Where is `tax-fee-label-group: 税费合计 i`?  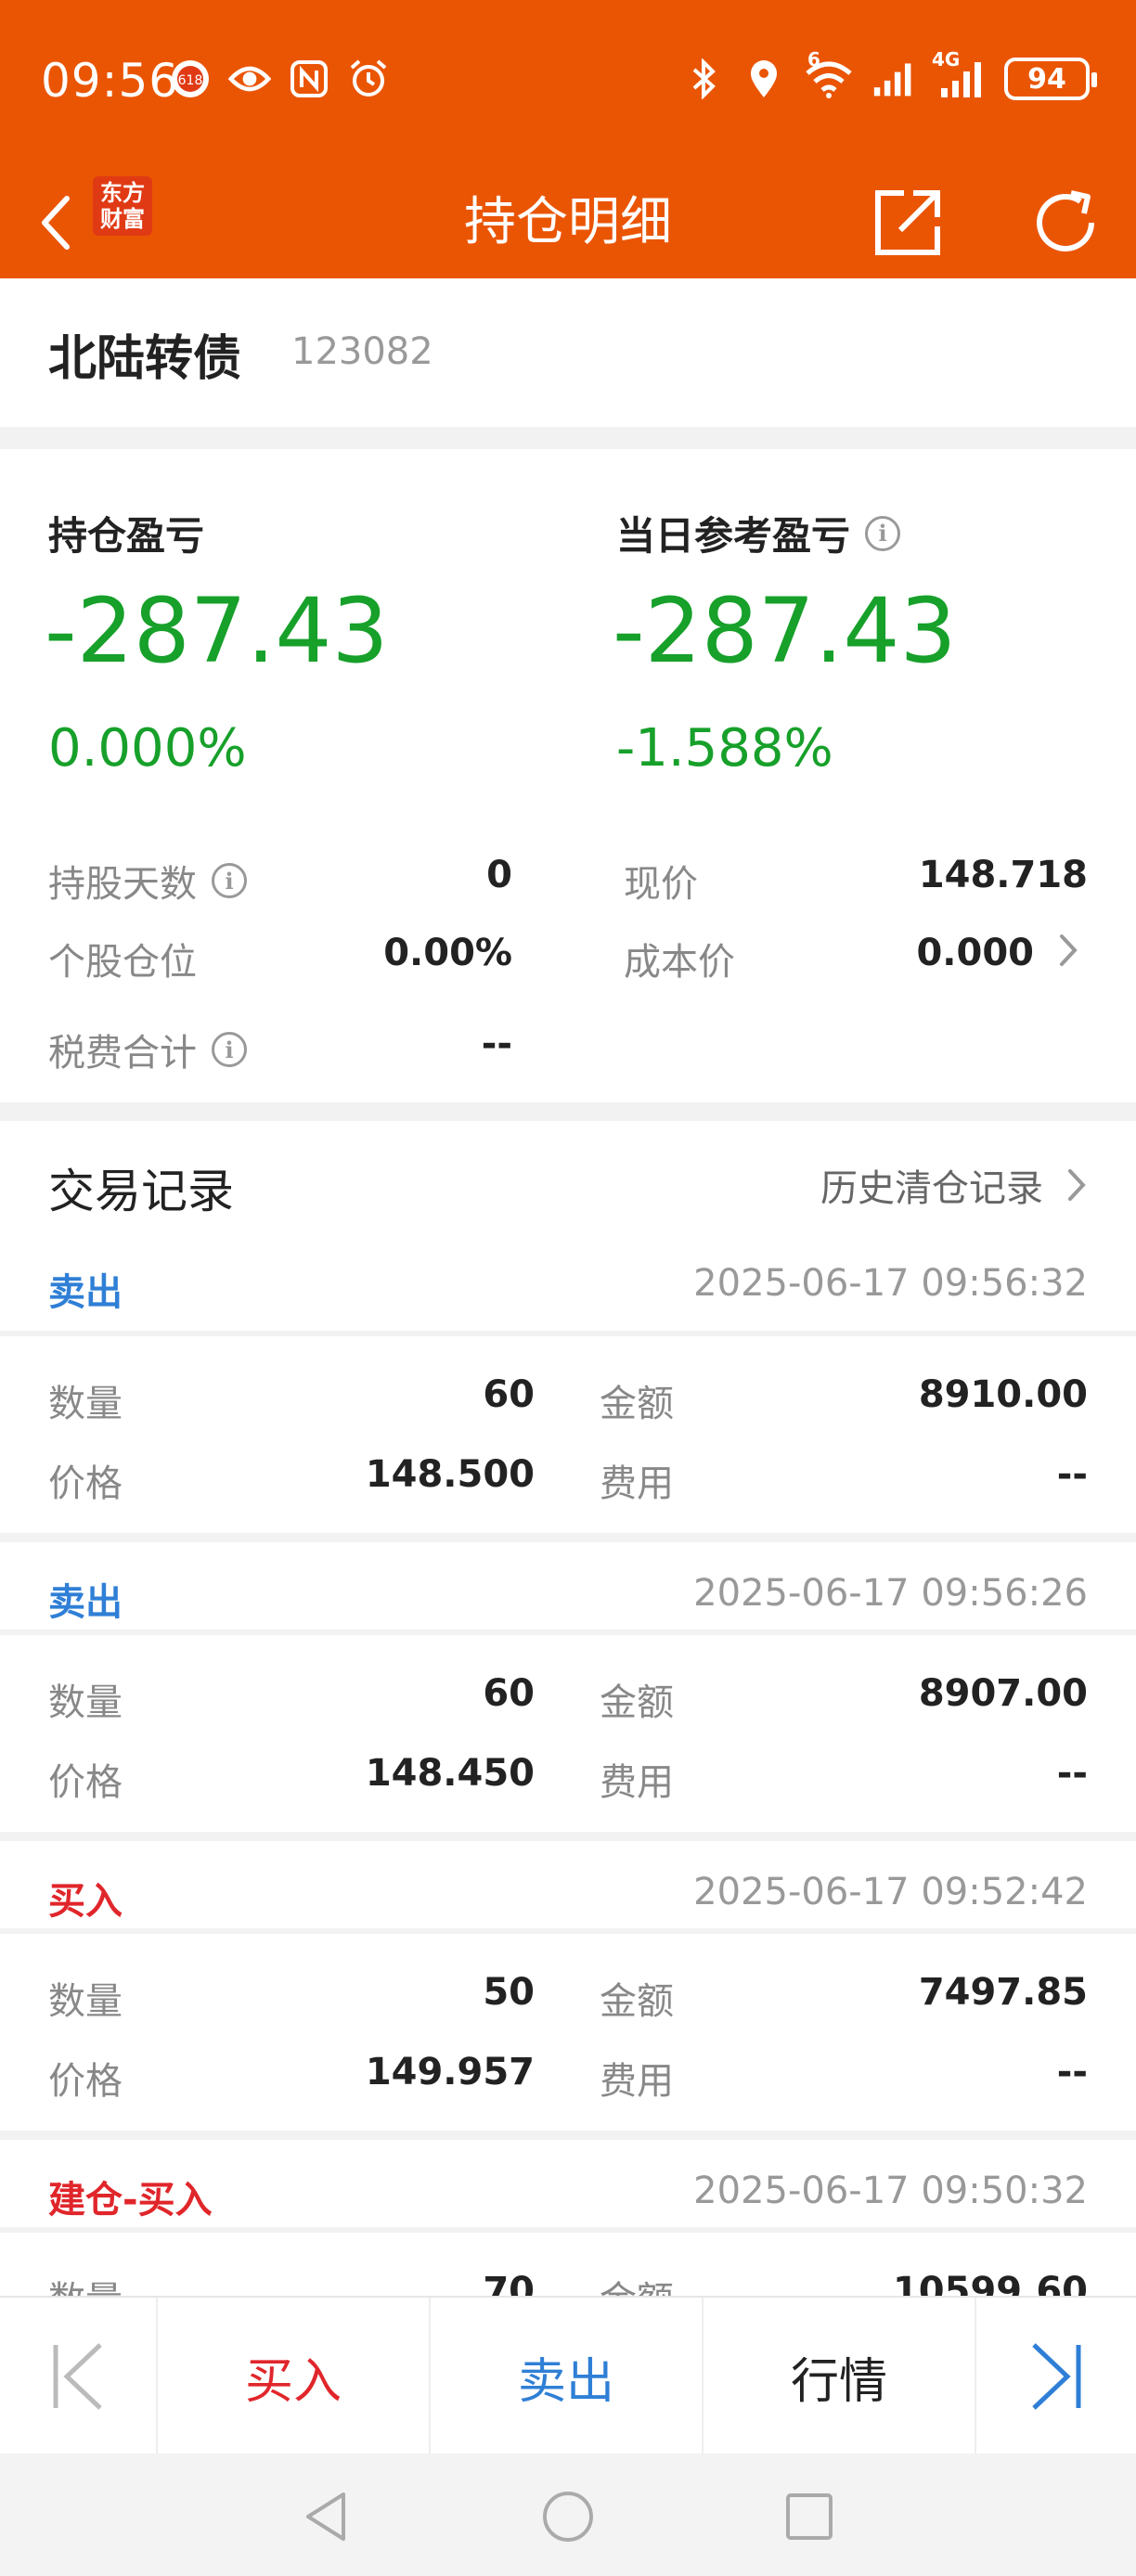 tax-fee-label-group: 税费合计 i is located at coordinates (147, 1049).